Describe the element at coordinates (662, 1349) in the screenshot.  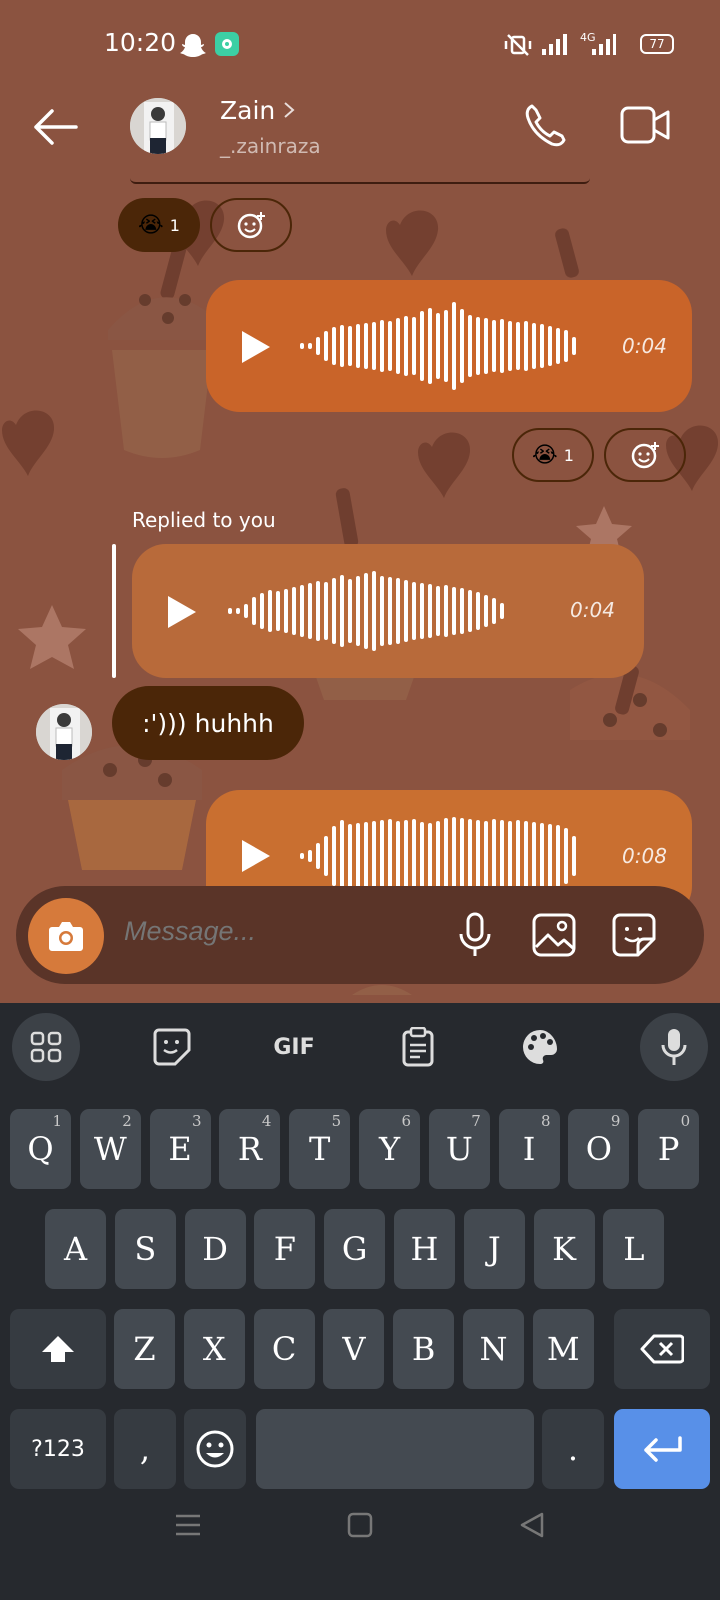
I see `backspace-key` at that location.